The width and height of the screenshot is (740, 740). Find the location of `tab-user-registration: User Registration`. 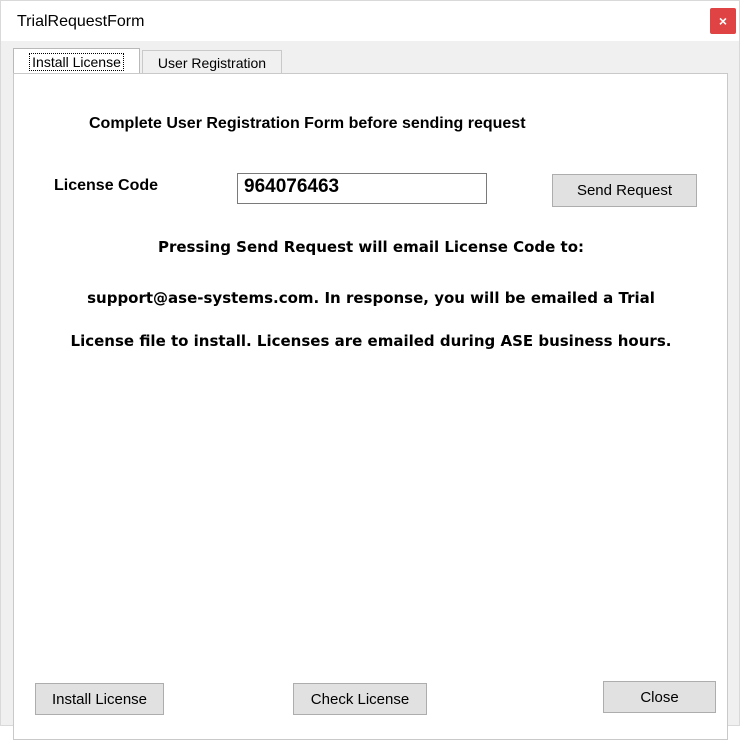

tab-user-registration: User Registration is located at coordinates (212, 62).